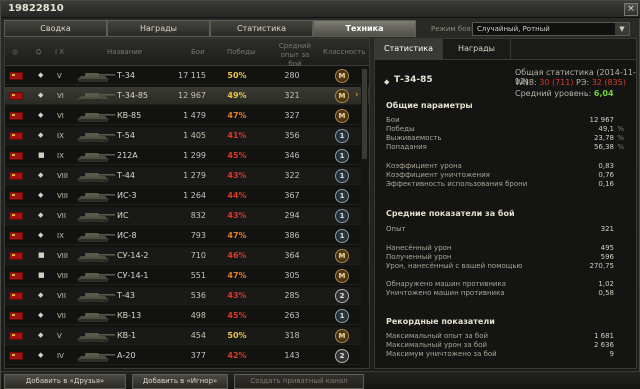  I want to click on table-row: ◆ VII Т-43 536 43% 285 2, so click(187, 296).